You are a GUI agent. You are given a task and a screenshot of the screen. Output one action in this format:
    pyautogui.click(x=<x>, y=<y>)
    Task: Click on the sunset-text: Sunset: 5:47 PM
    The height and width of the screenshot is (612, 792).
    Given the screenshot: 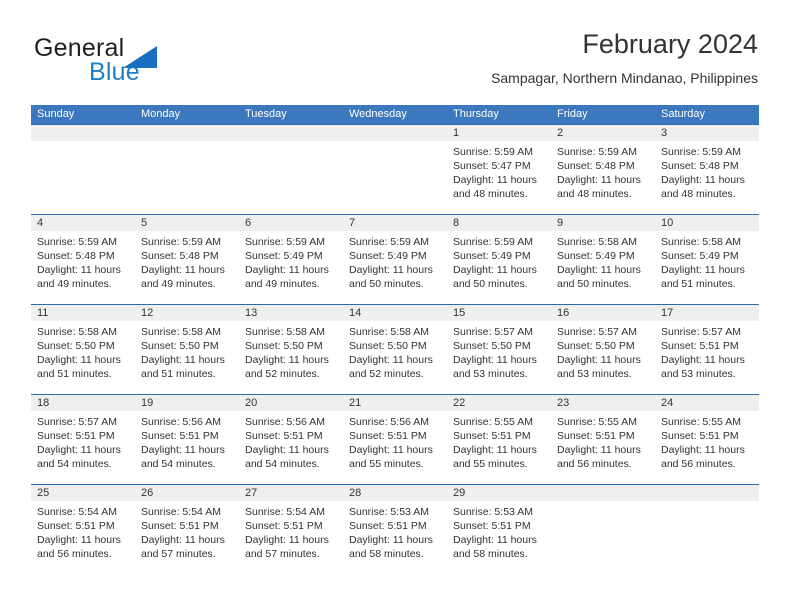 What is the action you would take?
    pyautogui.click(x=492, y=166)
    